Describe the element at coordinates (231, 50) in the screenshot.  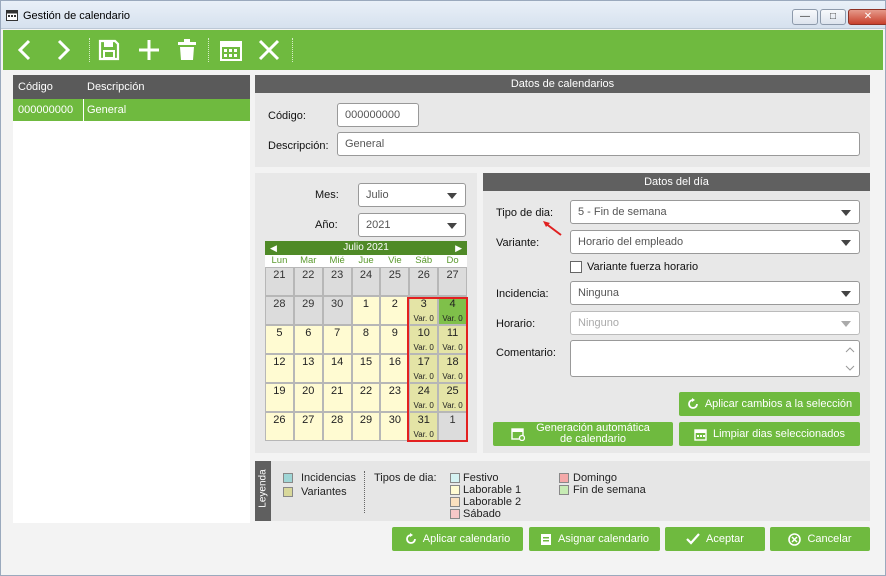
I see `calendar-button` at that location.